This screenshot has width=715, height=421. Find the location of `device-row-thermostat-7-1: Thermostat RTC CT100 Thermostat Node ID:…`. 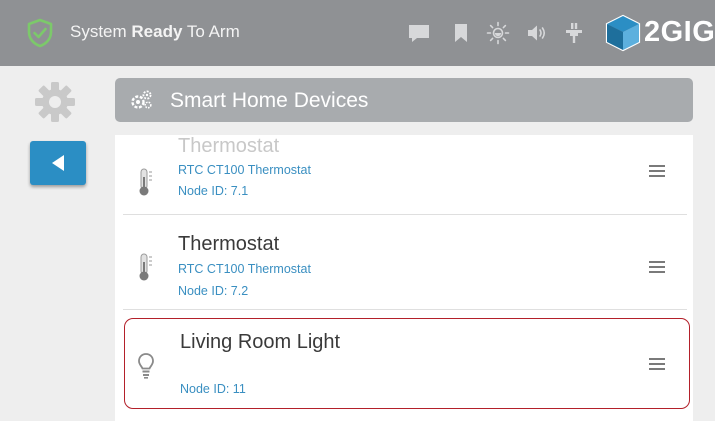

device-row-thermostat-7-1: Thermostat RTC CT100 Thermostat Node ID:… is located at coordinates (405, 175).